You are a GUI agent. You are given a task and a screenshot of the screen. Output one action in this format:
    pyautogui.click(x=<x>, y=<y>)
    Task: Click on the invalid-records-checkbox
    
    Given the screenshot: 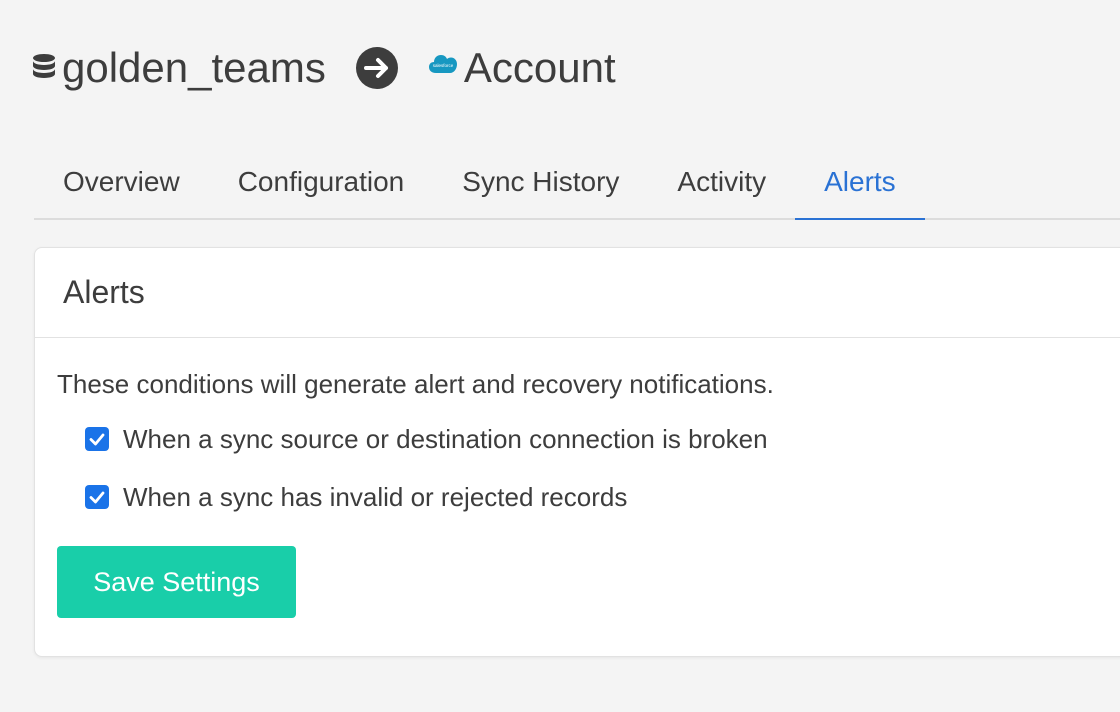 What is the action you would take?
    pyautogui.click(x=97, y=497)
    